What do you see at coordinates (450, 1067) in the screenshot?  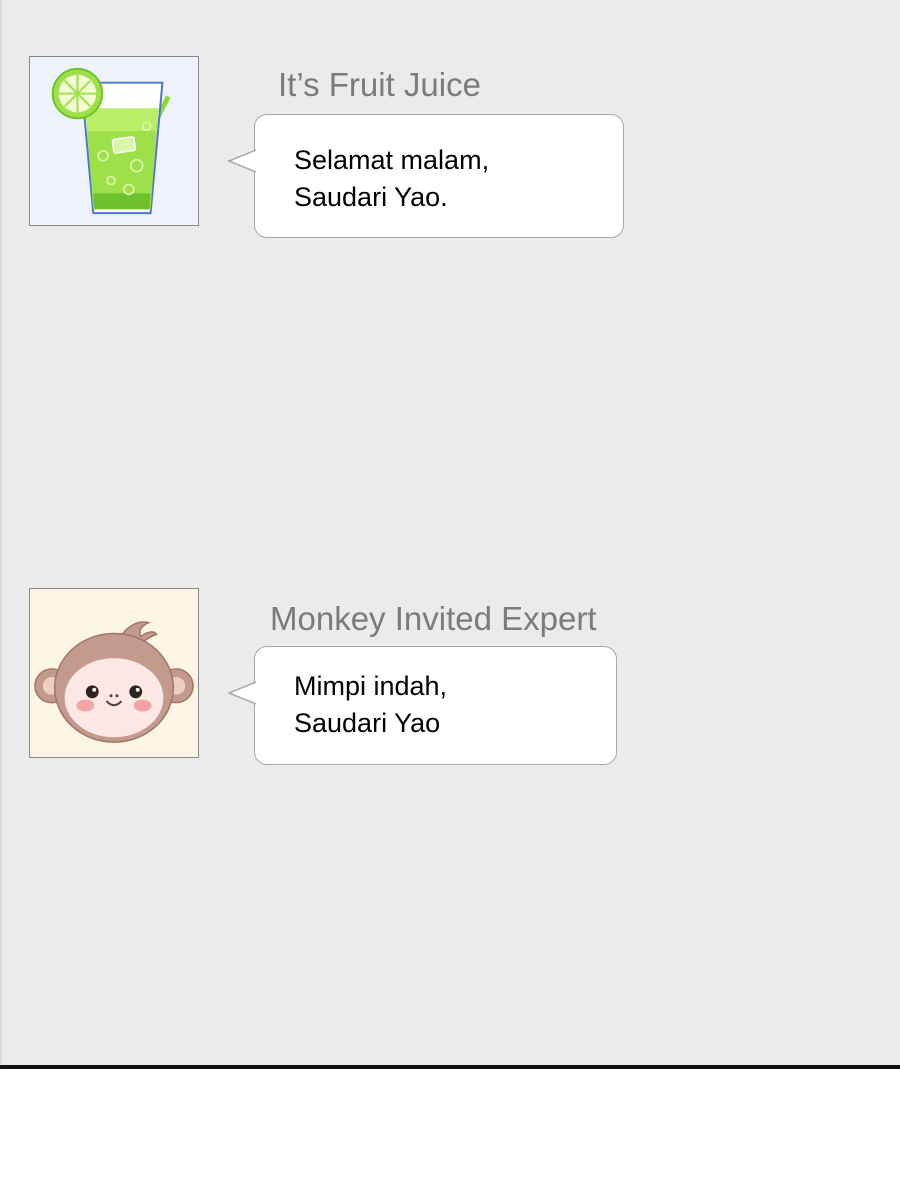 I see `divider` at bounding box center [450, 1067].